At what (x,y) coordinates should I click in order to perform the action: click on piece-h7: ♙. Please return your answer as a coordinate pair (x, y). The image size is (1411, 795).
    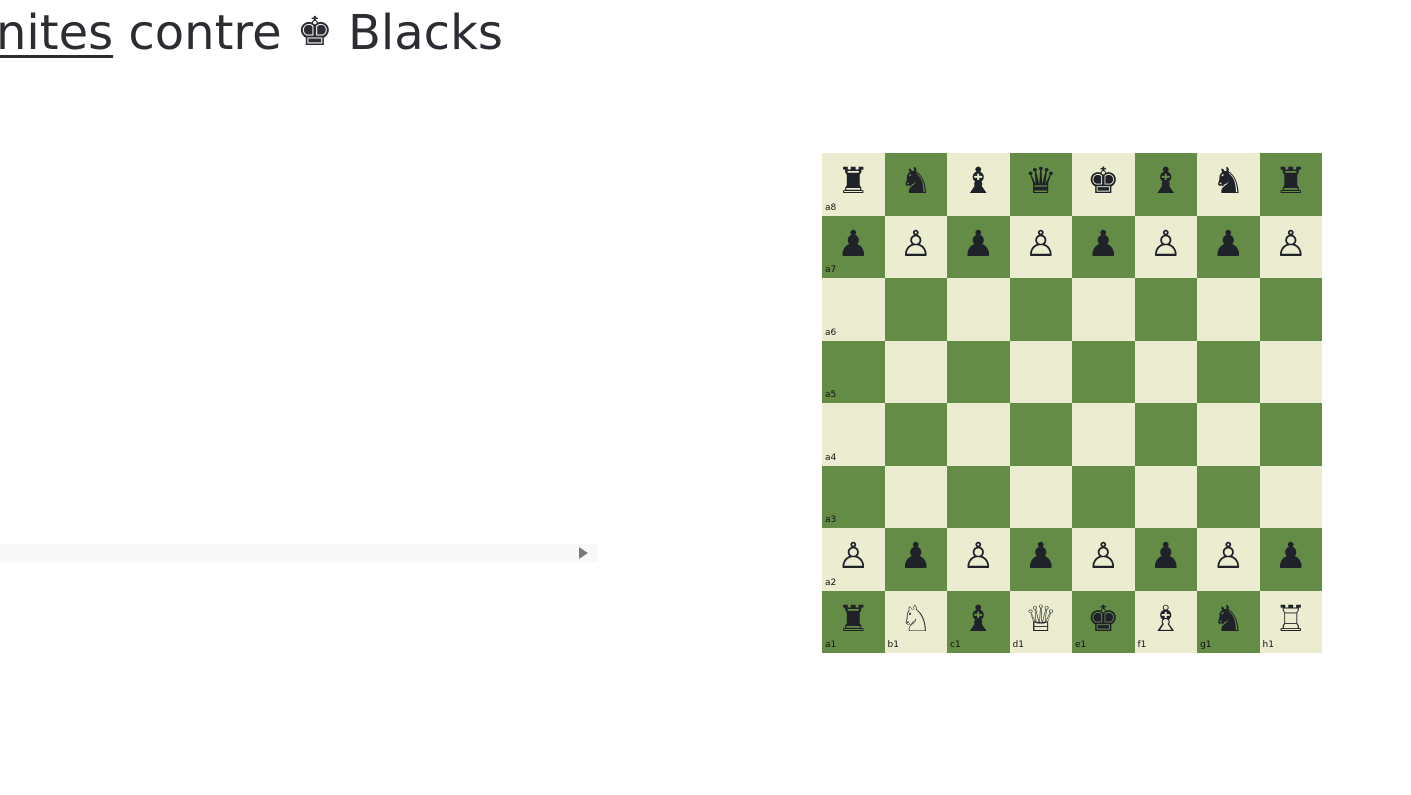
    Looking at the image, I should click on (1291, 244).